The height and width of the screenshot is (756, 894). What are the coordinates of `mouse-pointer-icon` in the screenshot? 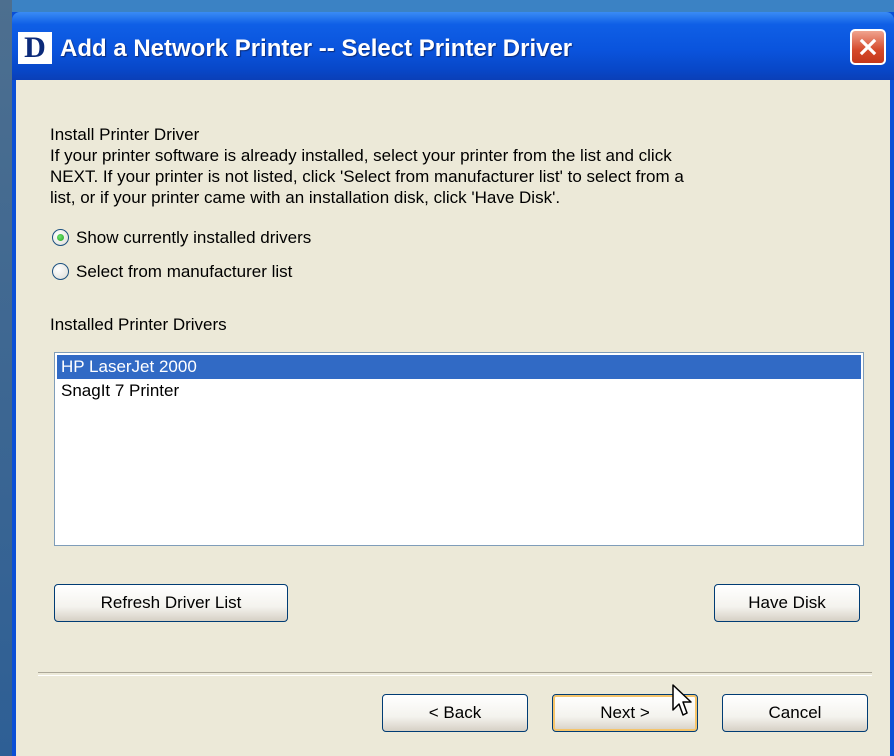 It's located at (682, 700).